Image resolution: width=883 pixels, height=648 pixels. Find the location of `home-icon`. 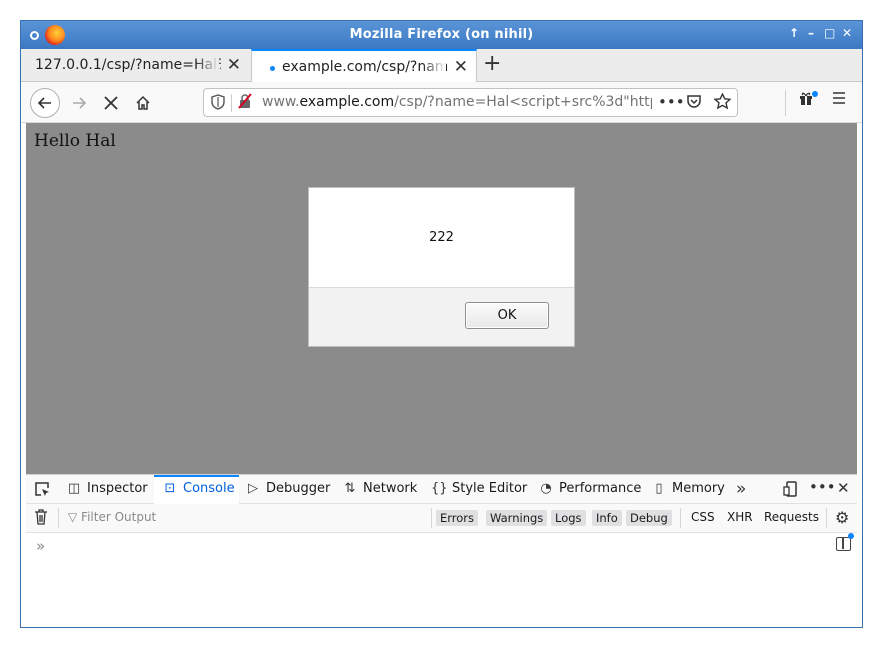

home-icon is located at coordinates (143, 102).